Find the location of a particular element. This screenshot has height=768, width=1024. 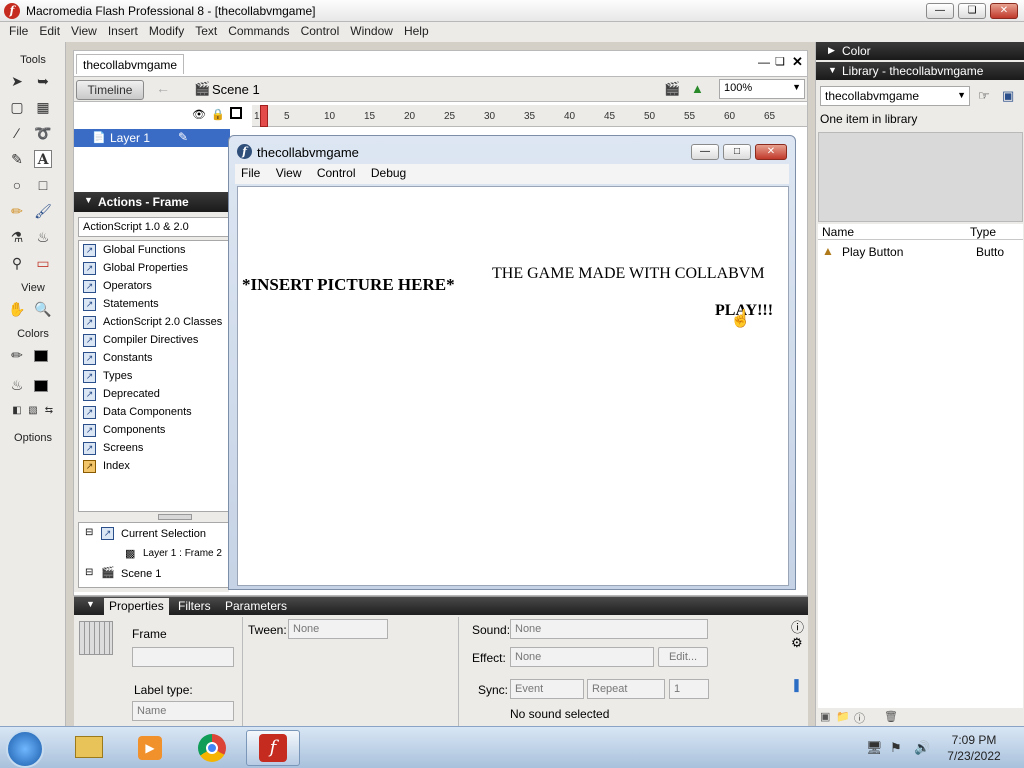

tab-filters: Filters is located at coordinates (194, 606).